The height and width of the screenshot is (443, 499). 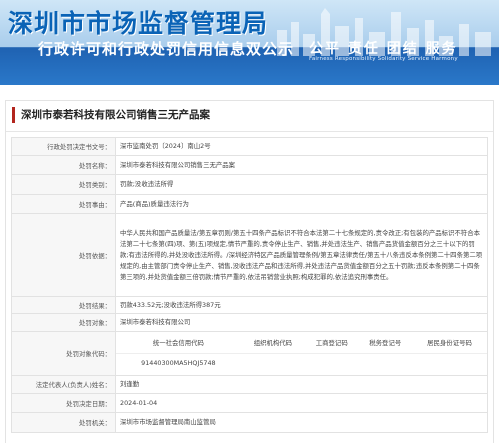 What do you see at coordinates (63, 146) in the screenshot?
I see `decision-no-label: 行政处罚决定书文号：` at bounding box center [63, 146].